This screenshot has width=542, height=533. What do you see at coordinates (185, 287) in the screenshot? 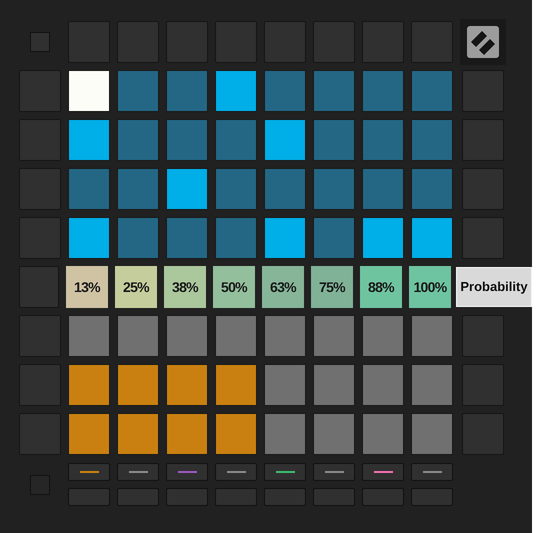
I see `probability-pad: 38%` at bounding box center [185, 287].